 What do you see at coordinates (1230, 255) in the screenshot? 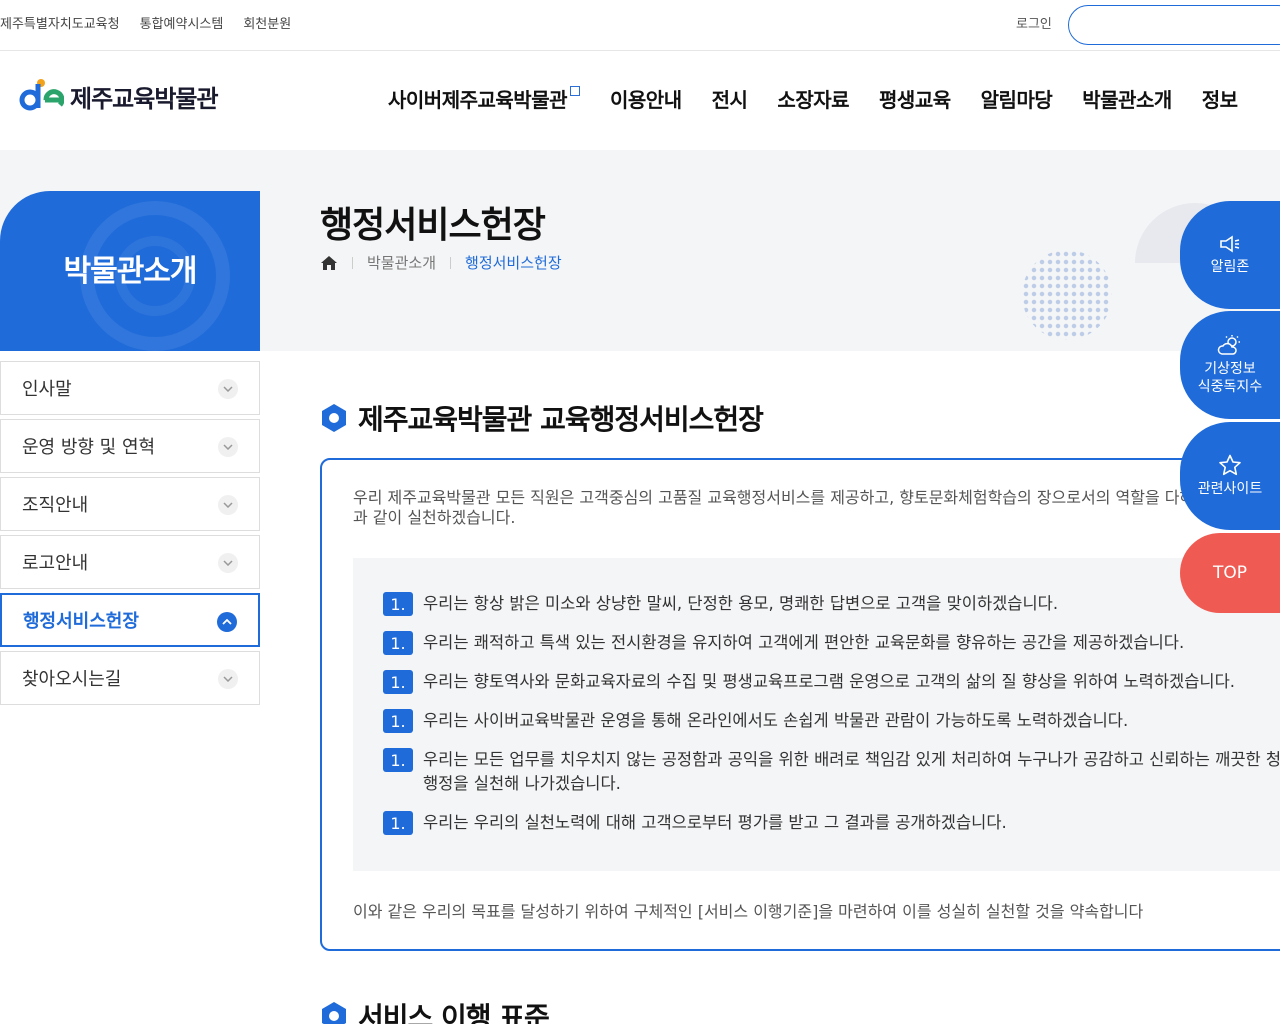
I see `quick-menu-notice: 알림존` at bounding box center [1230, 255].